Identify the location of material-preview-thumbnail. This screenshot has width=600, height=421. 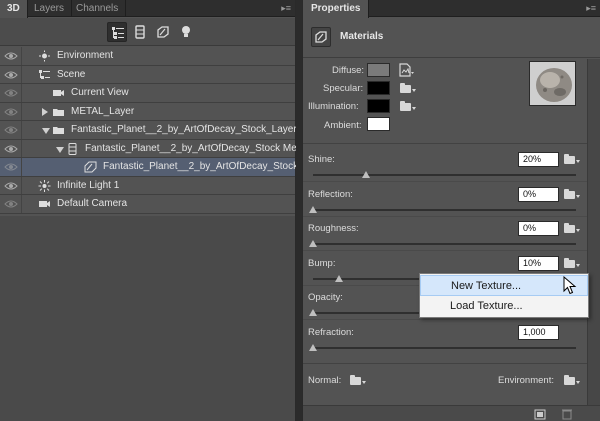
(552, 83).